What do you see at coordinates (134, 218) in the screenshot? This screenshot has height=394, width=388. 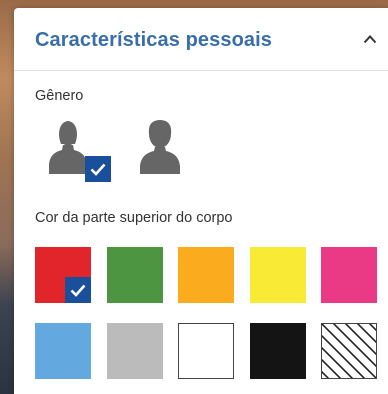 I see `upper-body-color-label: Cor da parte superior do corpo` at bounding box center [134, 218].